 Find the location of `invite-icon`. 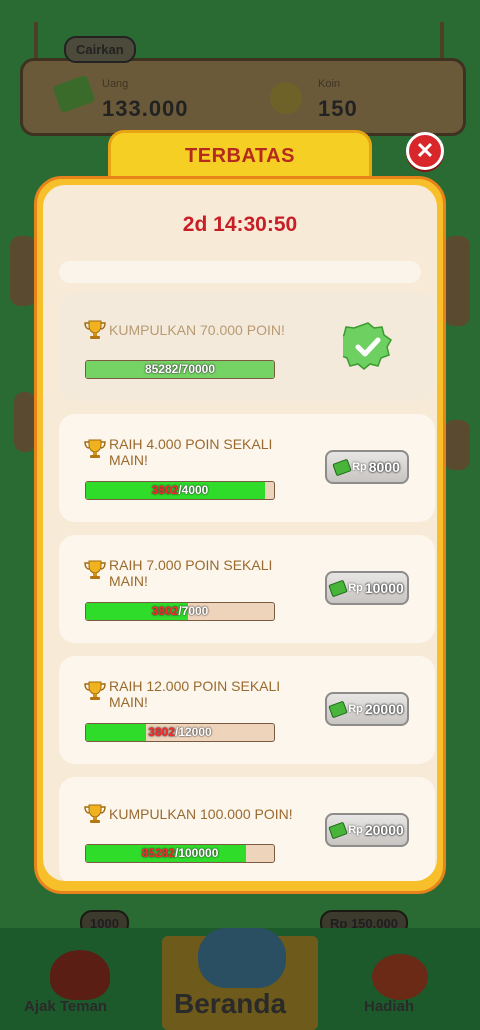

invite-icon is located at coordinates (80, 975).